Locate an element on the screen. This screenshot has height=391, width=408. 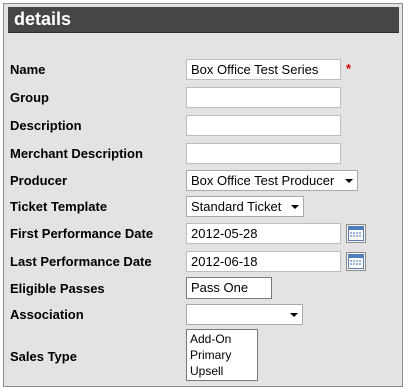
section-header: details is located at coordinates (203, 20).